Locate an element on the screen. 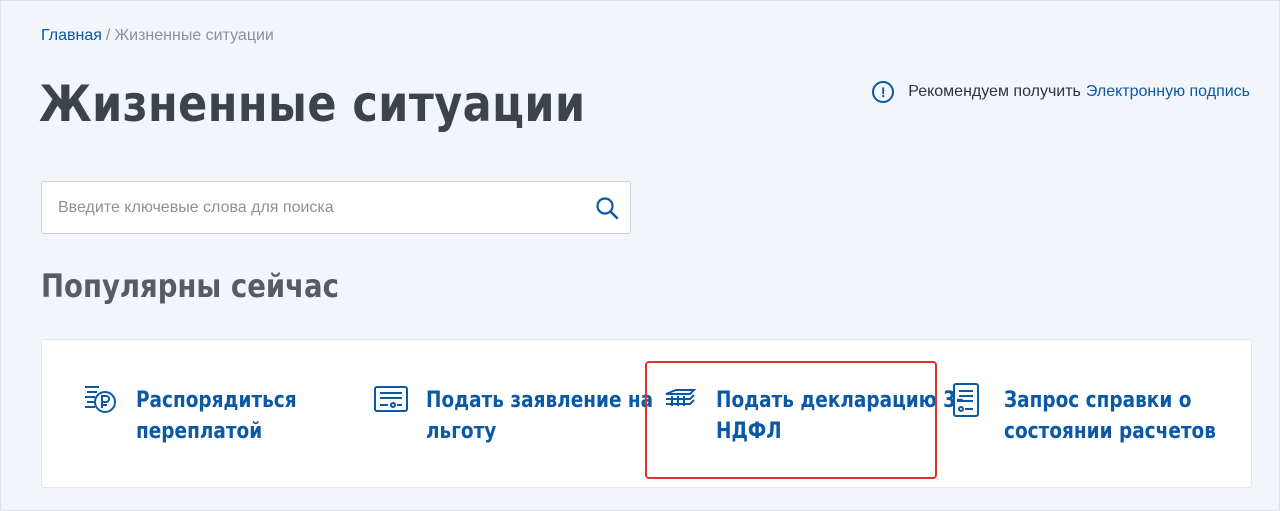 The image size is (1280, 511). card-declaration-3ndfl: Подать декларацию 3- НДФЛ is located at coordinates (813, 413).